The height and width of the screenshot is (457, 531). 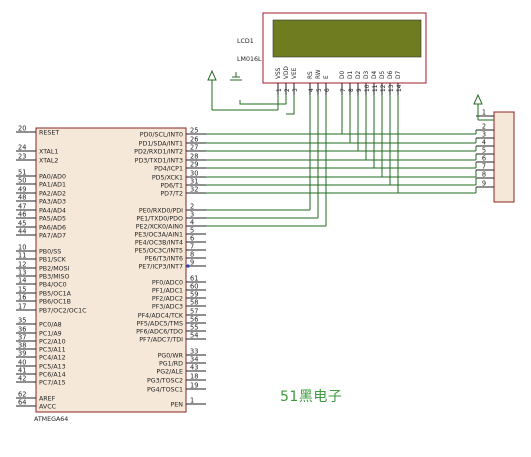 I want to click on mcu-pin-name: RESET, so click(x=49, y=132).